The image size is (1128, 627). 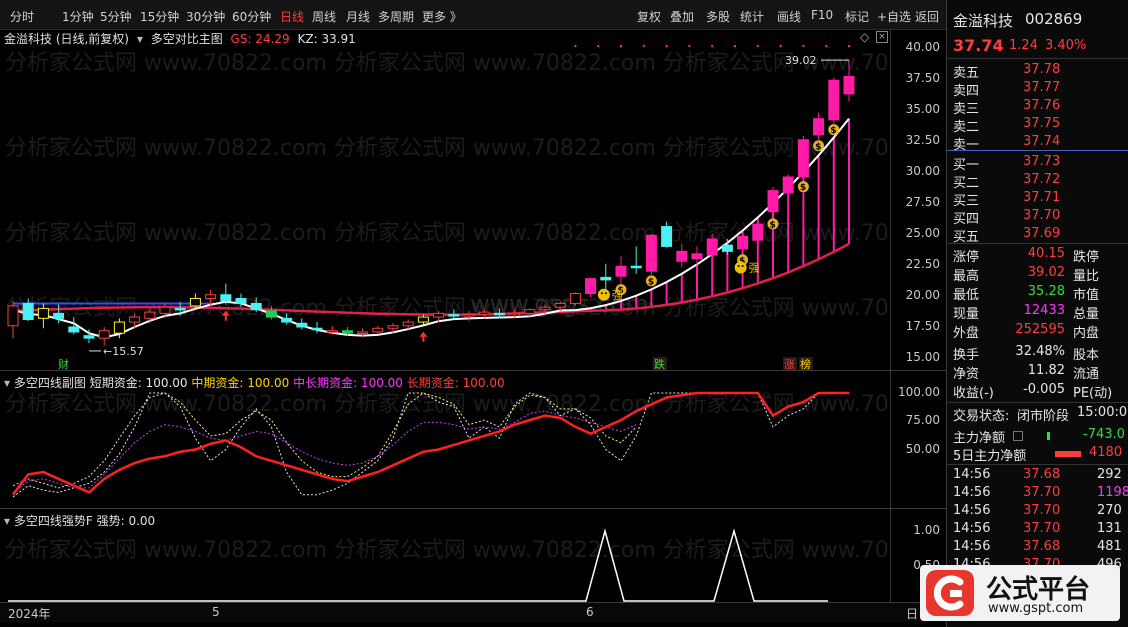 I want to click on gspt-logo: 公式平台 www.gspt.com, so click(x=1020, y=593).